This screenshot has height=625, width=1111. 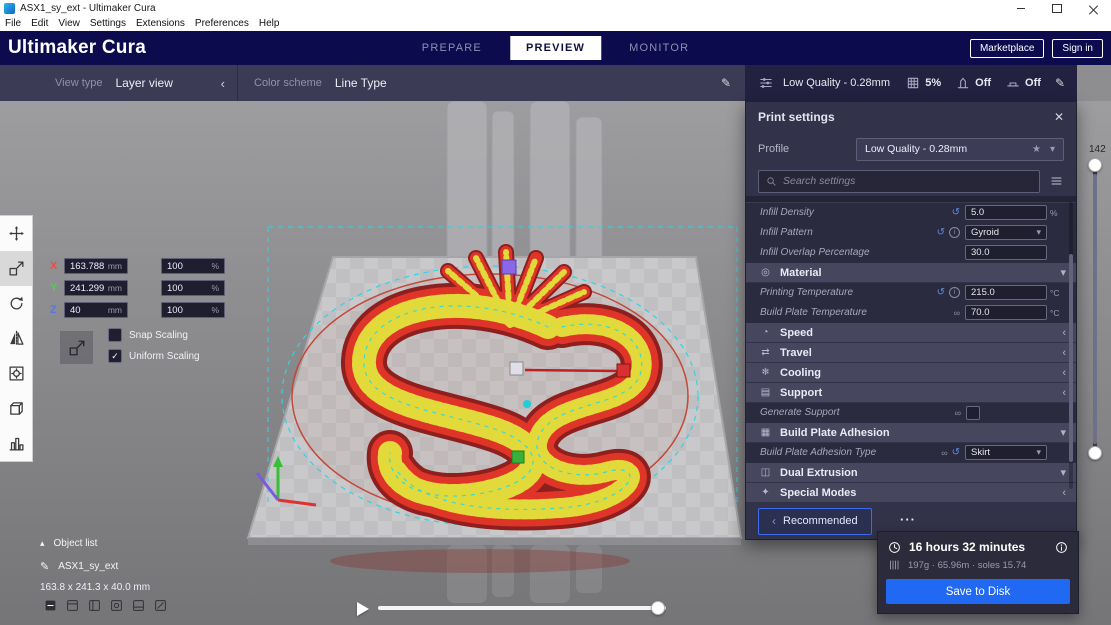 What do you see at coordinates (1006, 232) in the screenshot?
I see `infill-pattern-dropdown: Gyroid ▾` at bounding box center [1006, 232].